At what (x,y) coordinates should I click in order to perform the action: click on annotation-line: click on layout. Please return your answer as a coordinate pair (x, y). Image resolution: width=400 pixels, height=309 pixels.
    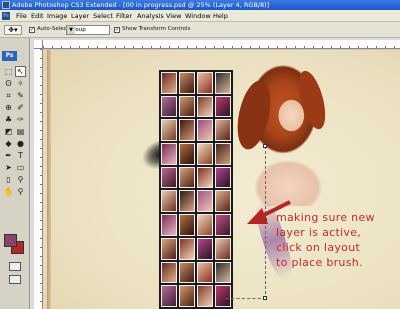
    Looking at the image, I should click on (318, 247).